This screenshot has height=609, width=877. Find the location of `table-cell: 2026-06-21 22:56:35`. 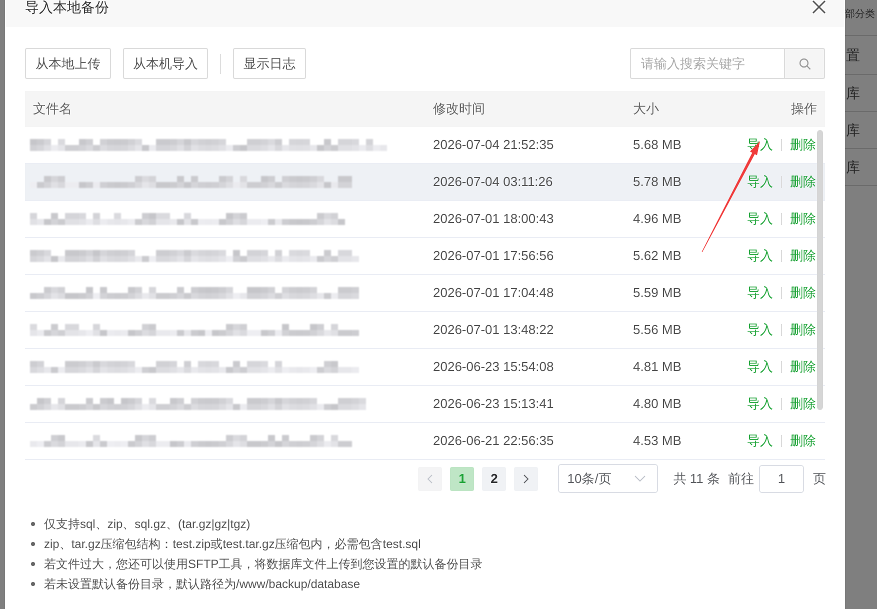

table-cell: 2026-06-21 22:56:35 is located at coordinates (493, 440).